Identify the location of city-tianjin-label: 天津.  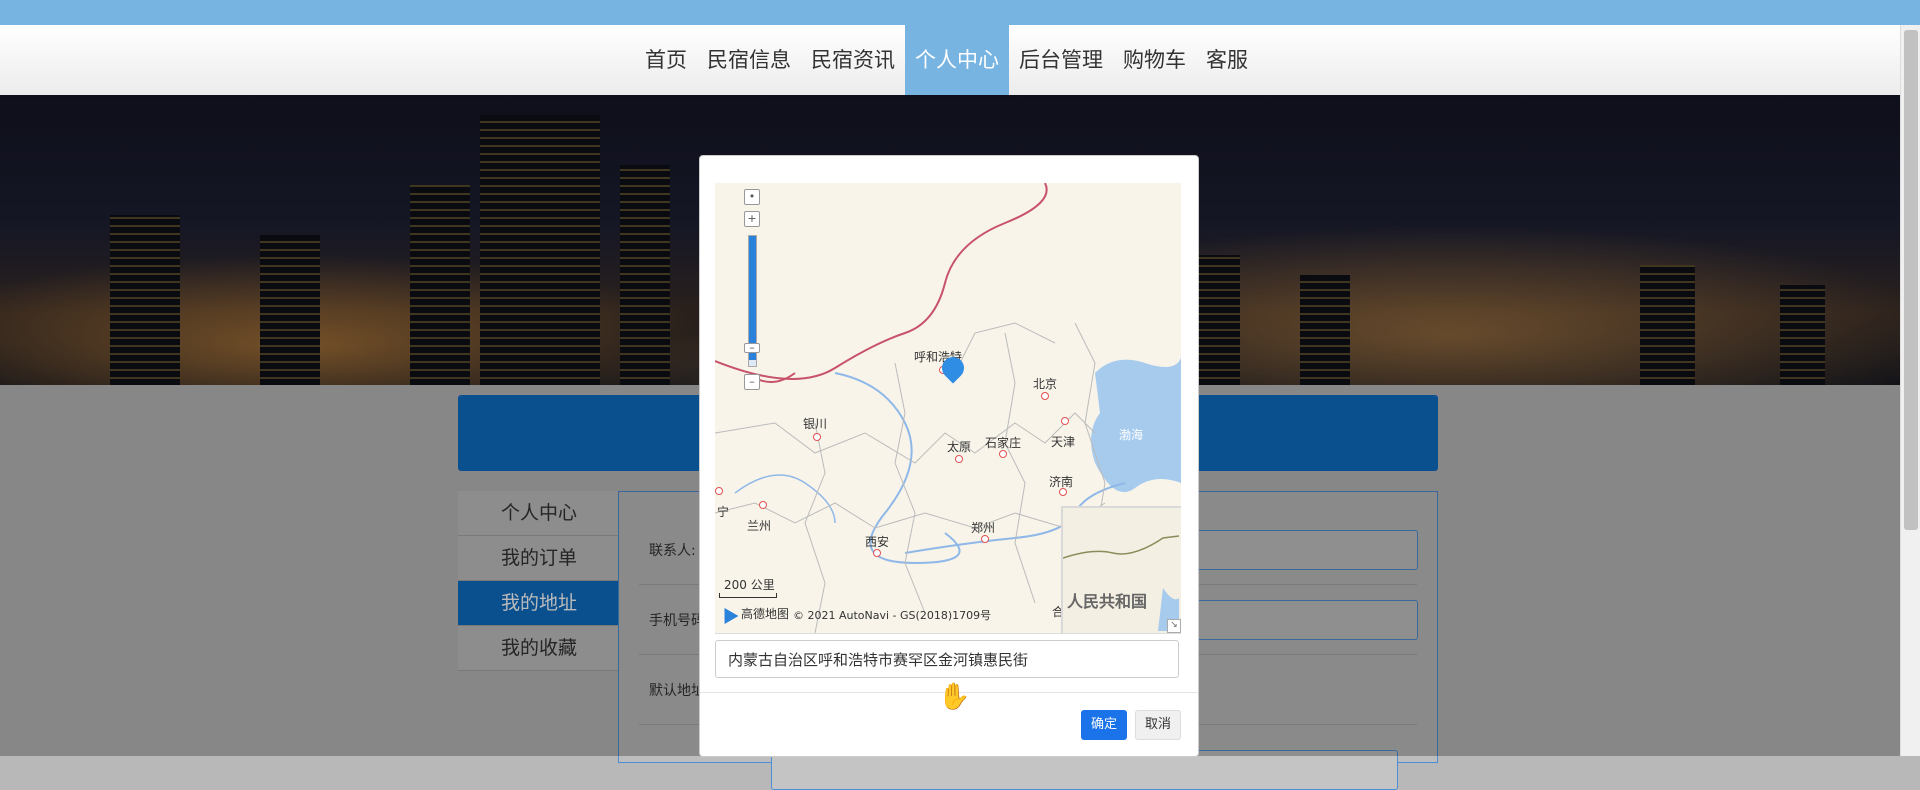
(1063, 442).